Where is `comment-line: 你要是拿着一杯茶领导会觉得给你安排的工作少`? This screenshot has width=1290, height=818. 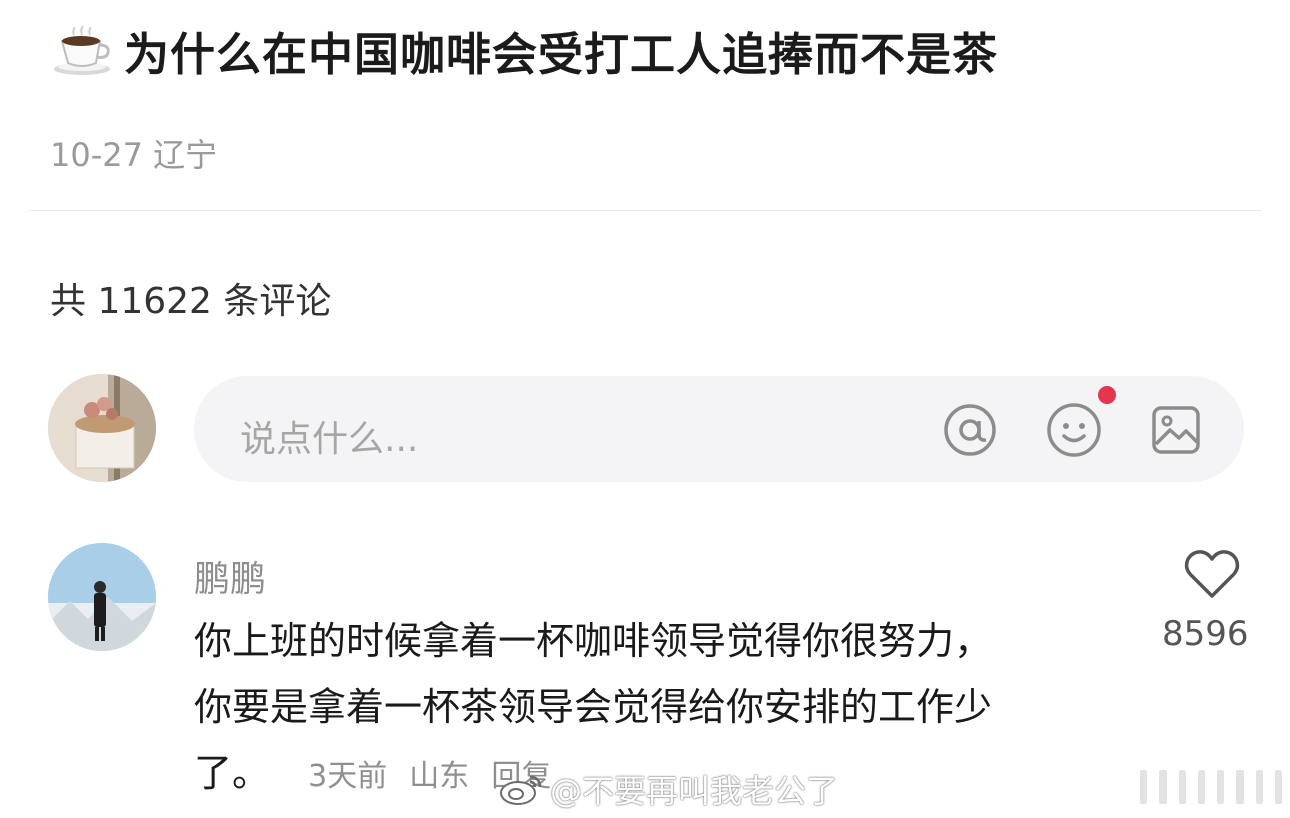
comment-line: 你要是拿着一杯茶领导会觉得给你安排的工作少 is located at coordinates (593, 707).